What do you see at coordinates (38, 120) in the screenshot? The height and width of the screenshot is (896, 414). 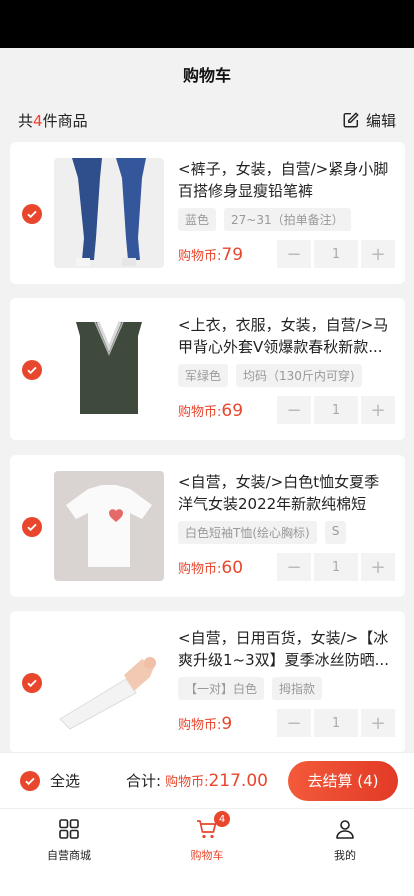 I see `item-count: 4` at bounding box center [38, 120].